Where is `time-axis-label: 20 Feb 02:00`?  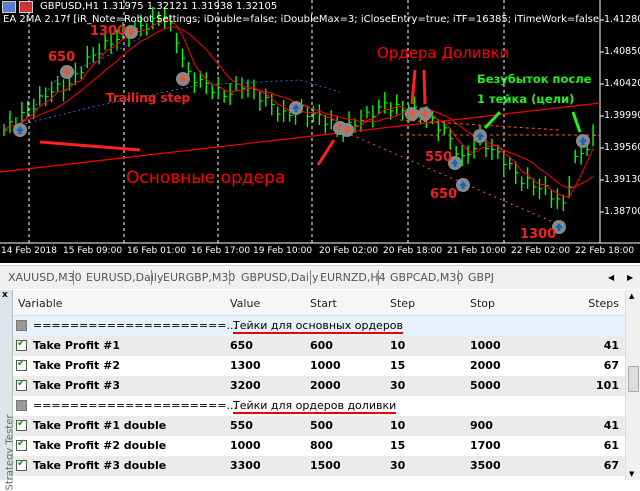
time-axis-label: 20 Feb 02:00 is located at coordinates (349, 251).